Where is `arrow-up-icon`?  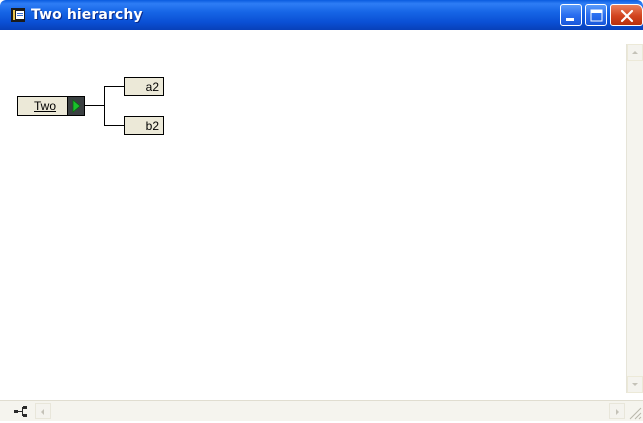
arrow-up-icon is located at coordinates (635, 52).